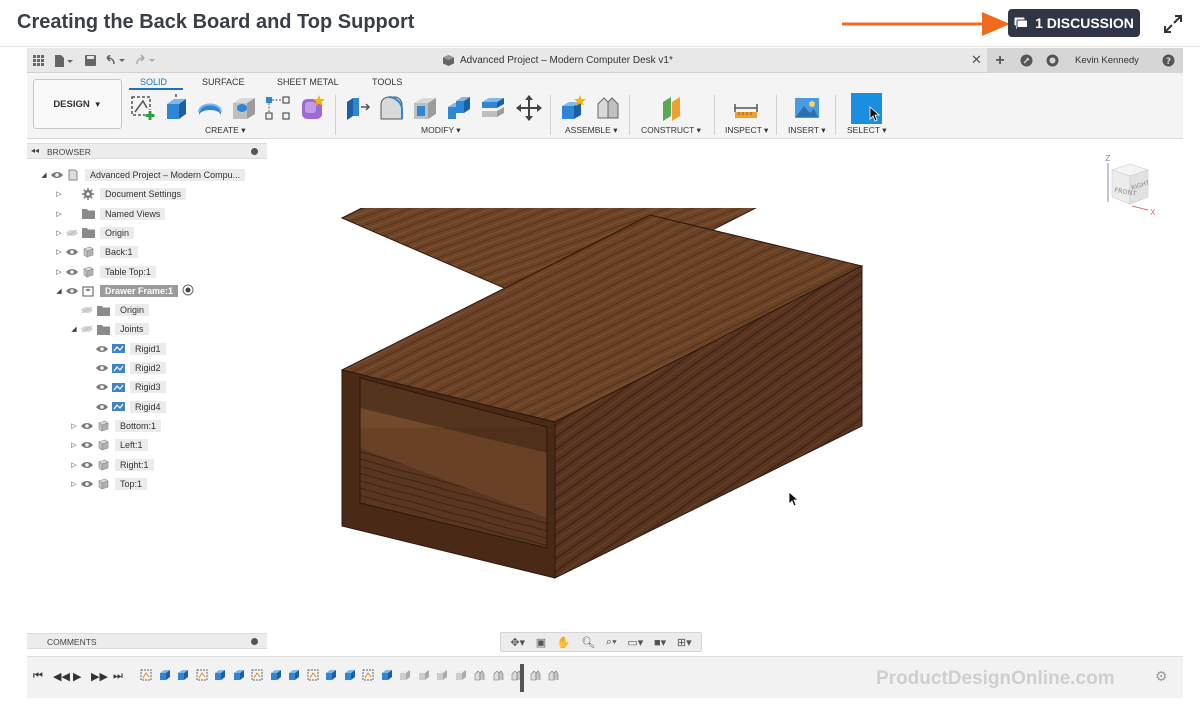 The width and height of the screenshot is (1200, 719). I want to click on expand-icon, so click(1173, 24).